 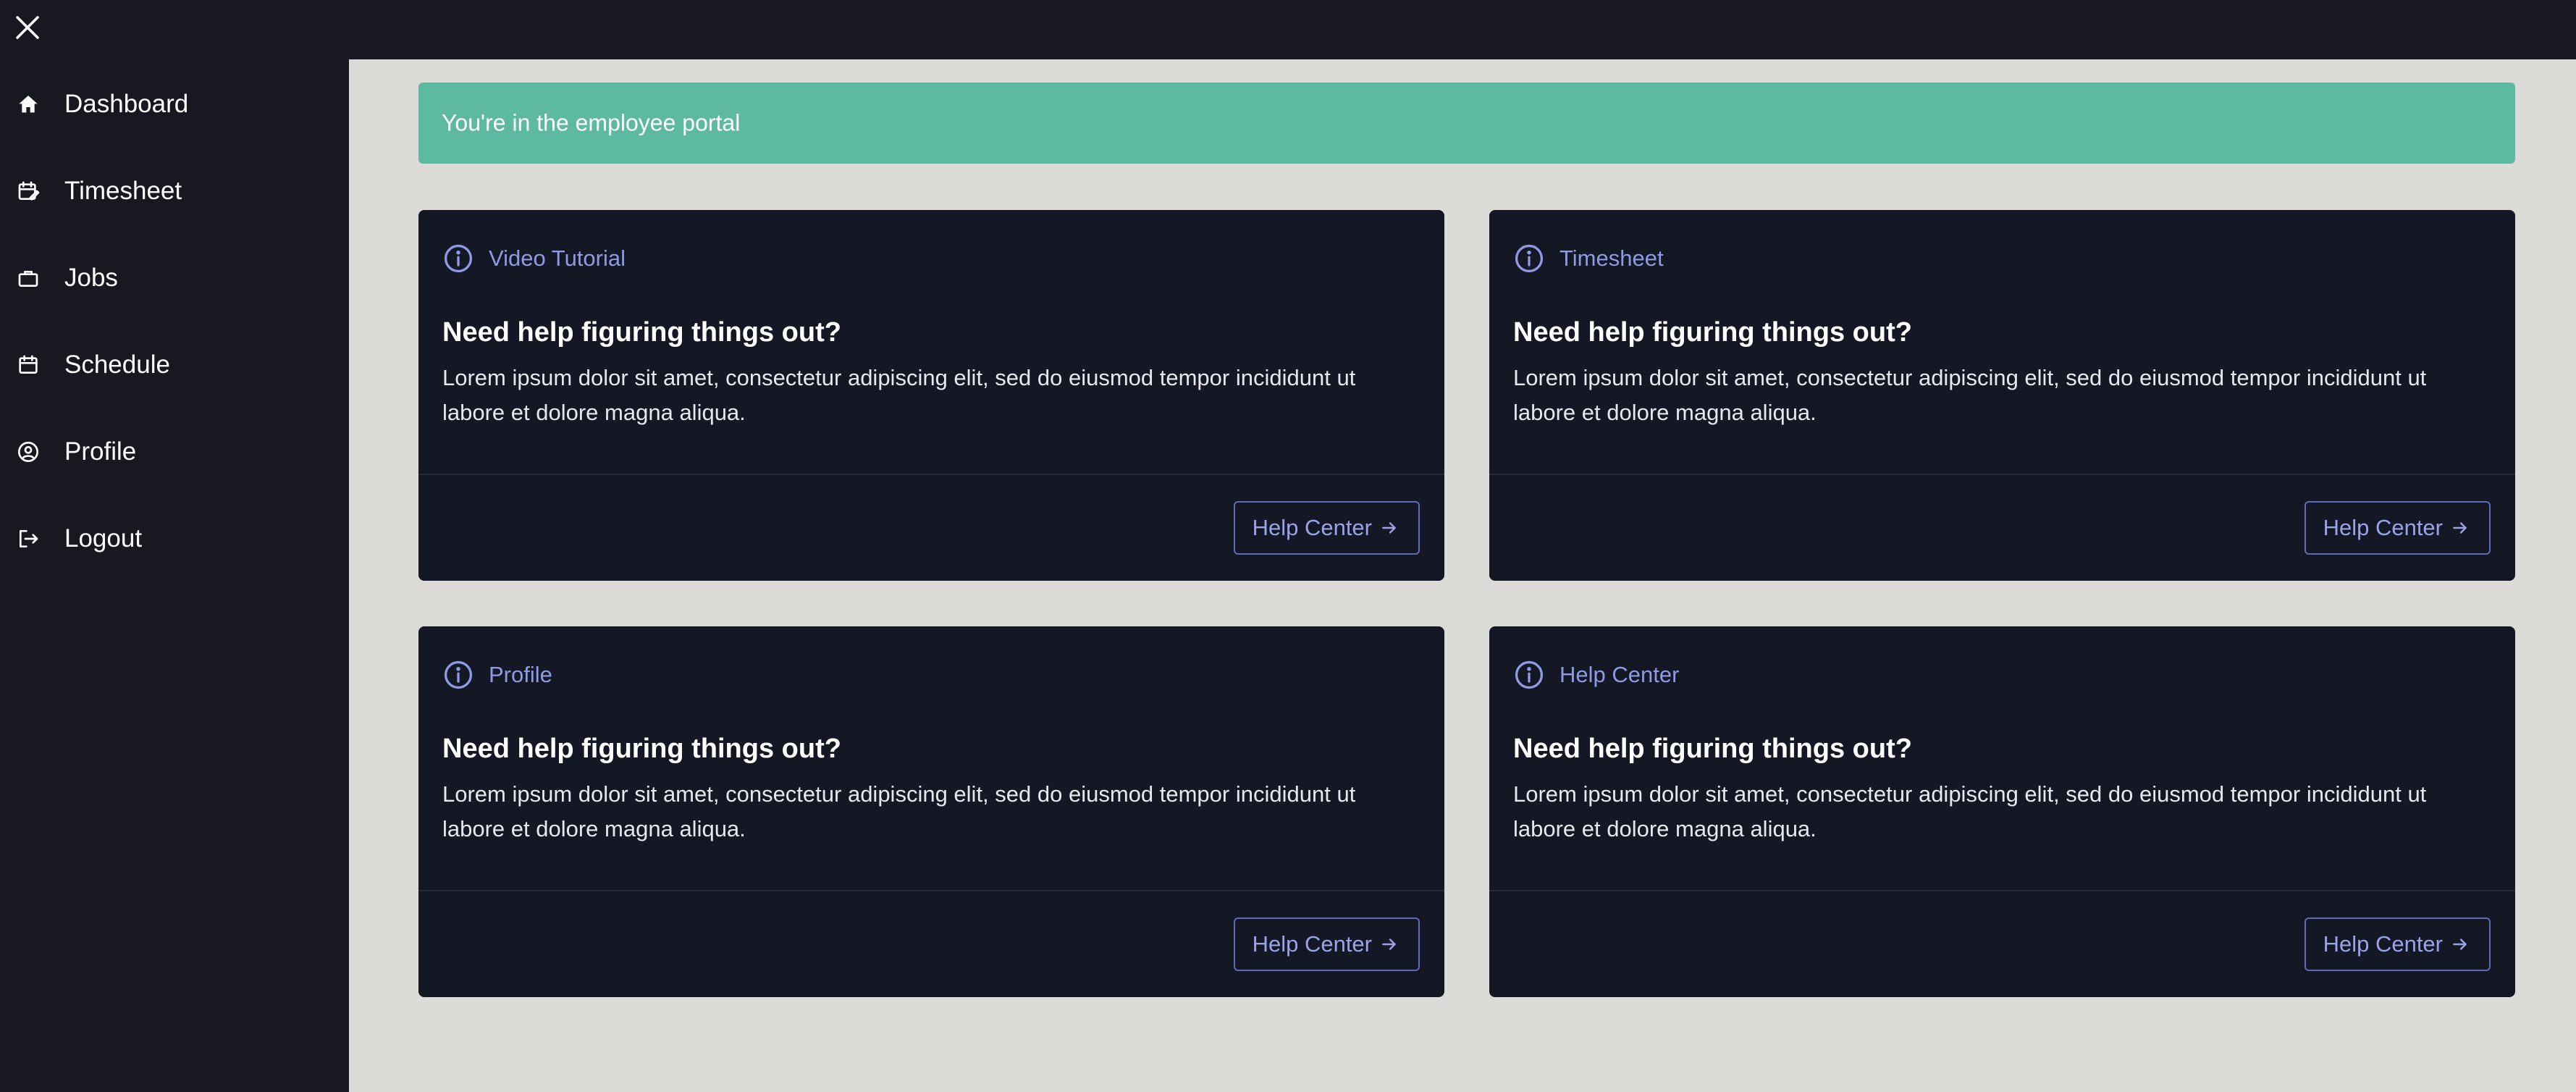 I want to click on card-header: Video Tutorial, so click(x=534, y=258).